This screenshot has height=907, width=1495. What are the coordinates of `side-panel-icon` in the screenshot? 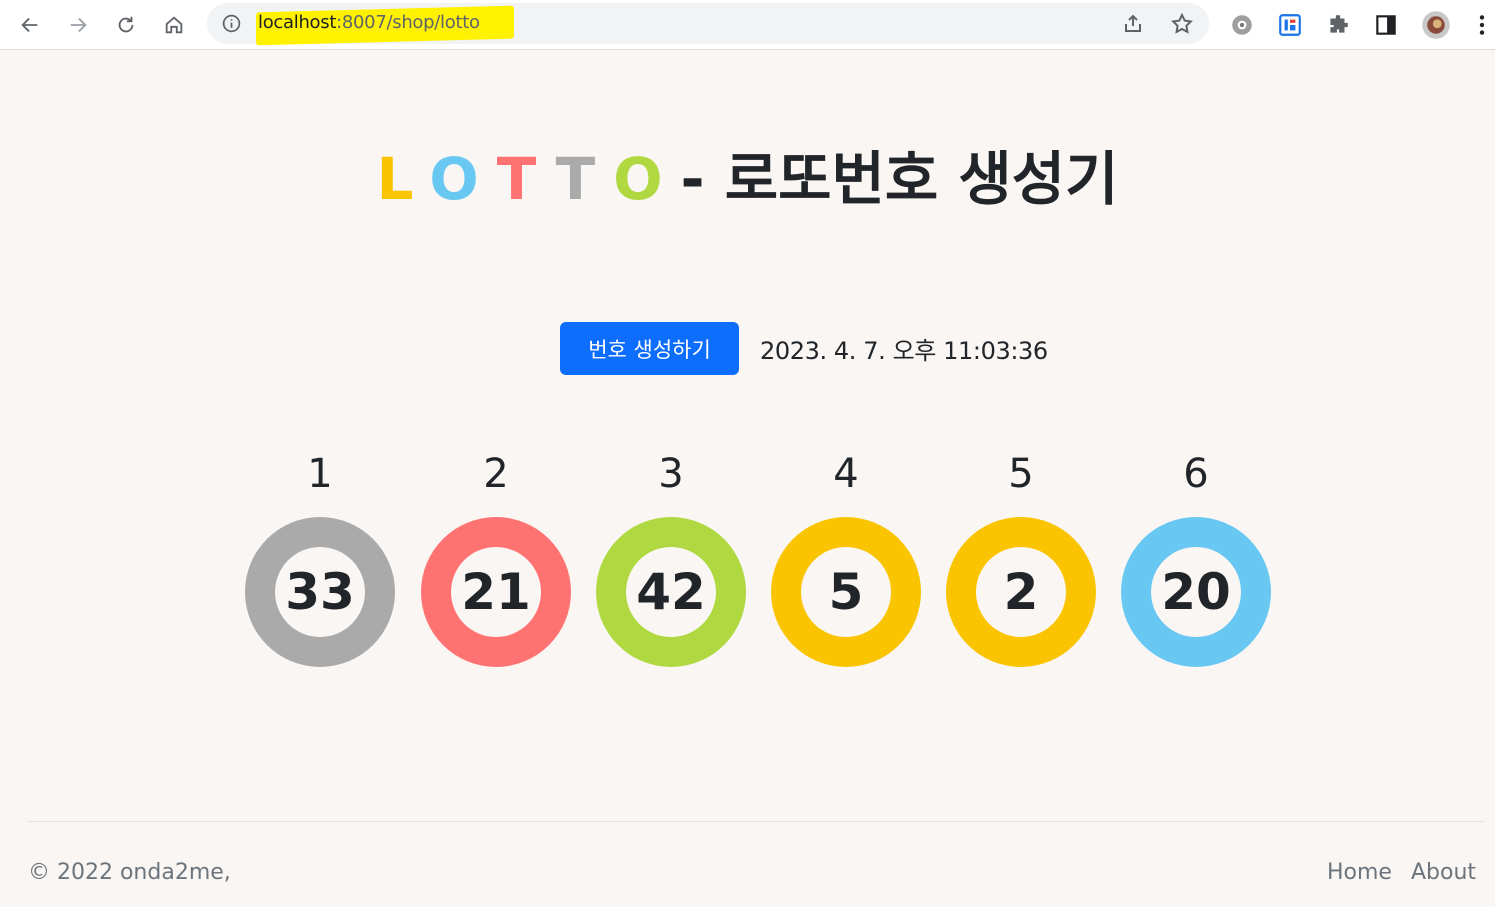 It's located at (1386, 25).